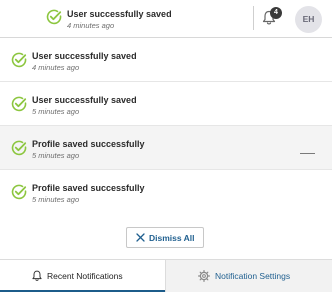 This screenshot has width=332, height=292. Describe the element at coordinates (140, 237) in the screenshot. I see `close-icon` at that location.